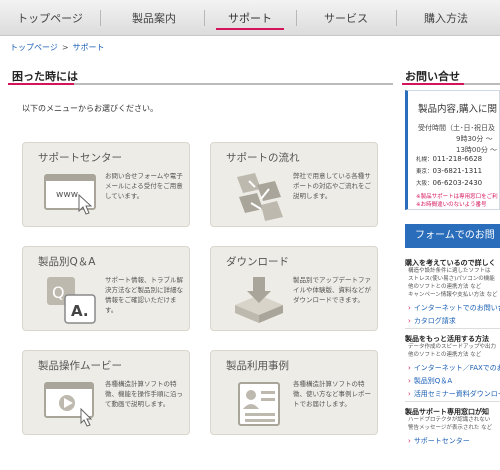  What do you see at coordinates (67, 262) in the screenshot?
I see `card-title: 製品別Q＆A` at bounding box center [67, 262].